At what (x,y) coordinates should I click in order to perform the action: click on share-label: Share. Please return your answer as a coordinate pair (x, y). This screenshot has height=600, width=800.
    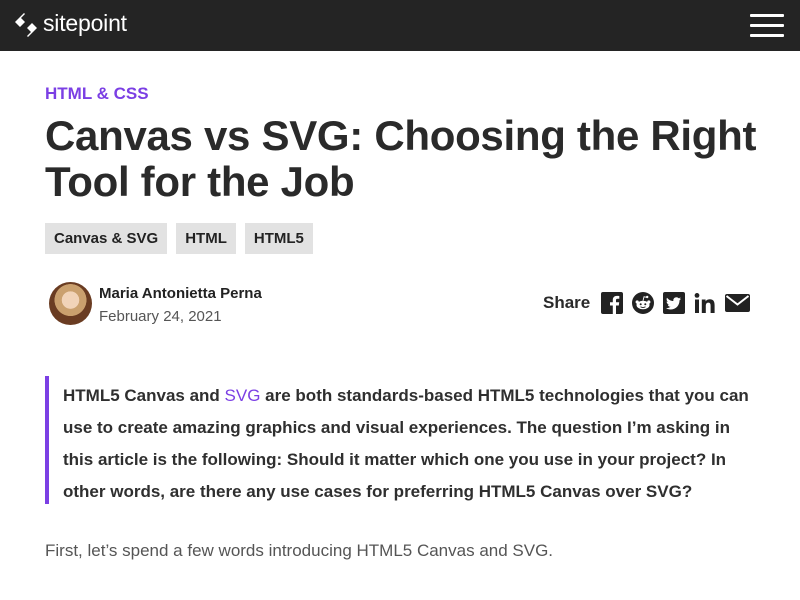
    Looking at the image, I should click on (567, 302).